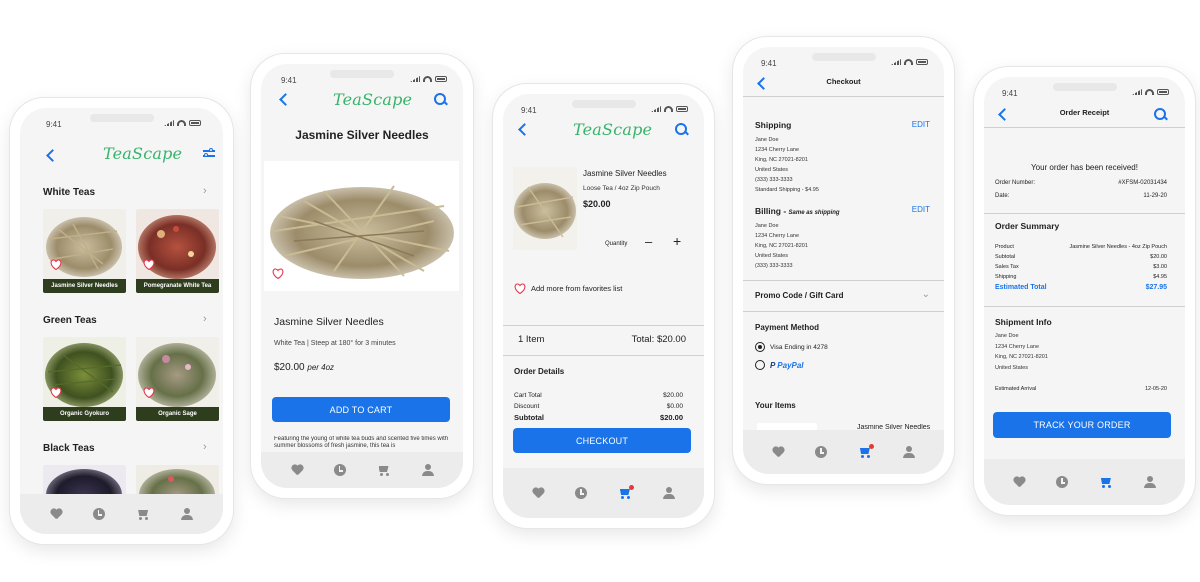  I want to click on product-name: Jasmine Silver Needles, so click(329, 322).